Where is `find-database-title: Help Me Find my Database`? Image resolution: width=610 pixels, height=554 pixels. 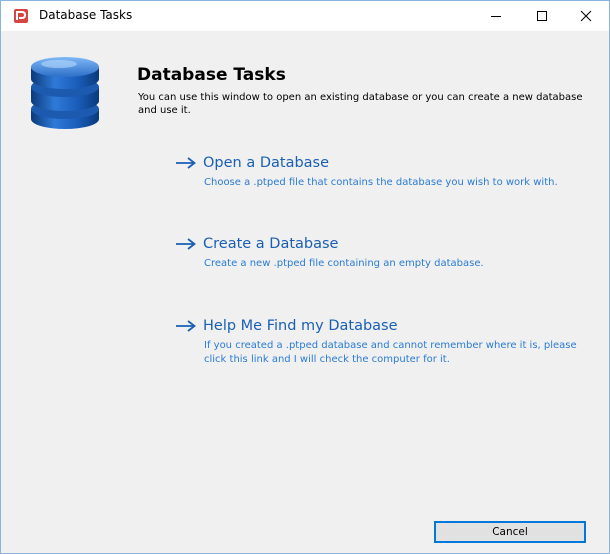
find-database-title: Help Me Find my Database is located at coordinates (300, 326).